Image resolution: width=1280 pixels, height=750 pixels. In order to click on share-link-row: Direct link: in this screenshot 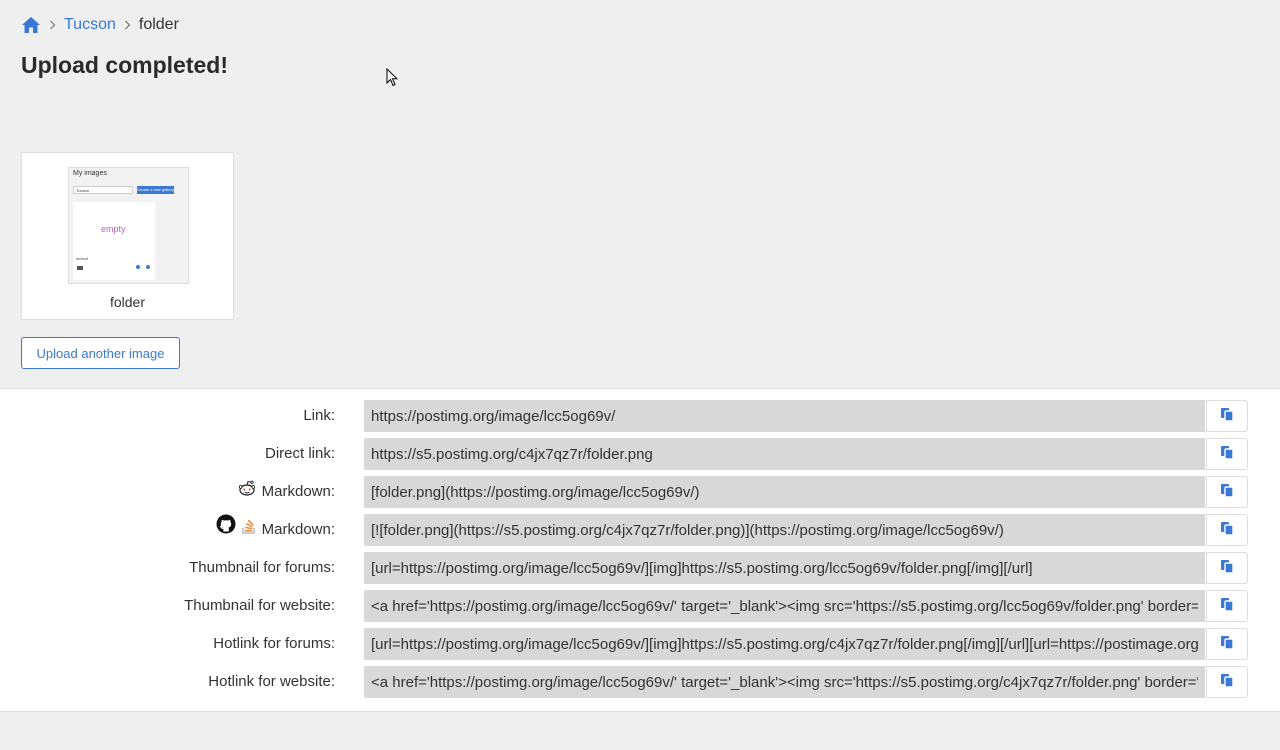, I will do `click(640, 454)`.